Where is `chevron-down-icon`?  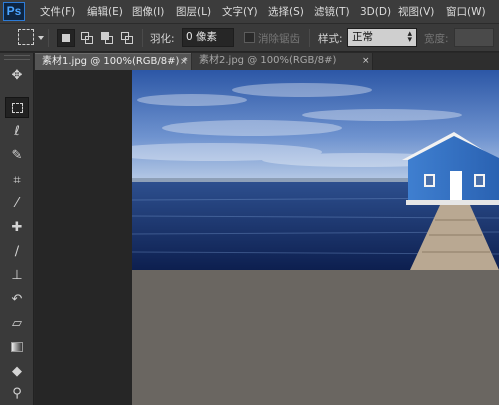 chevron-down-icon is located at coordinates (41, 38).